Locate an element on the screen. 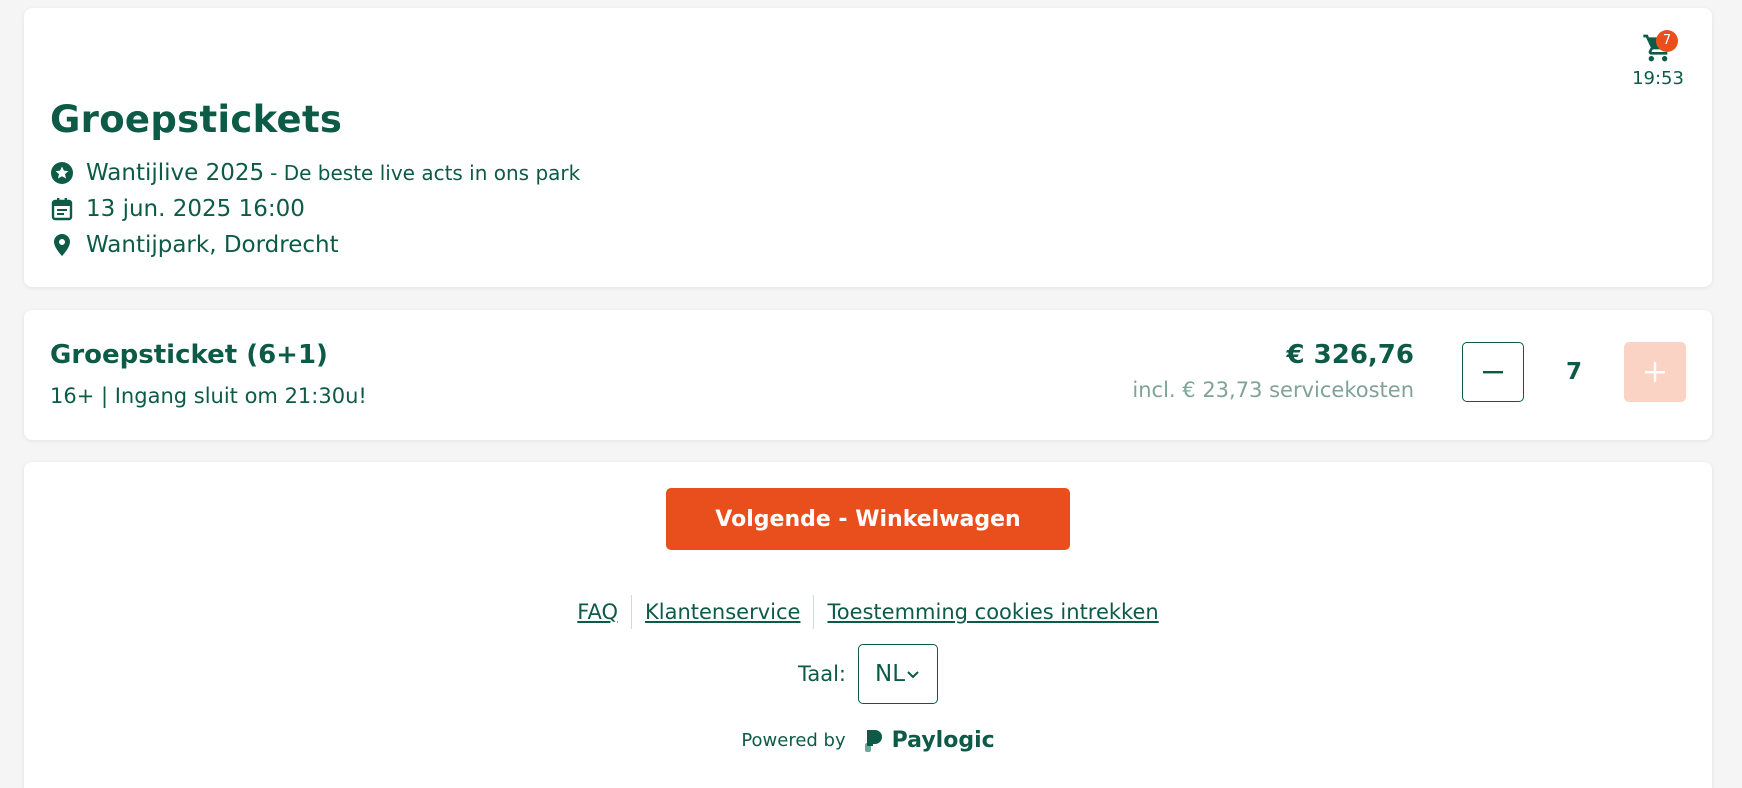 This screenshot has height=788, width=1742. plus-icon is located at coordinates (1655, 372).